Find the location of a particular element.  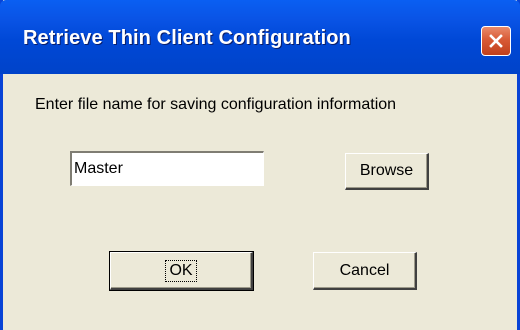

window-title: Retrieve Thin Client Configuration is located at coordinates (187, 38).